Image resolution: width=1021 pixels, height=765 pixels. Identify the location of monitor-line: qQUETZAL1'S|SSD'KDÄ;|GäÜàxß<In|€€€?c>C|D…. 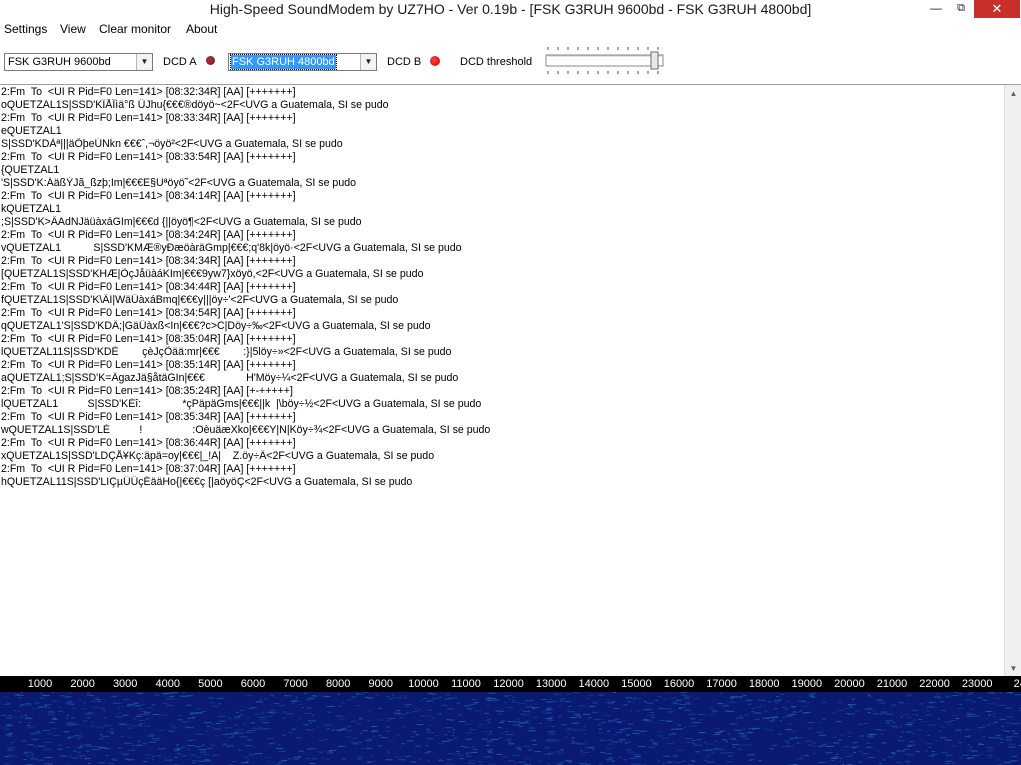
(216, 326).